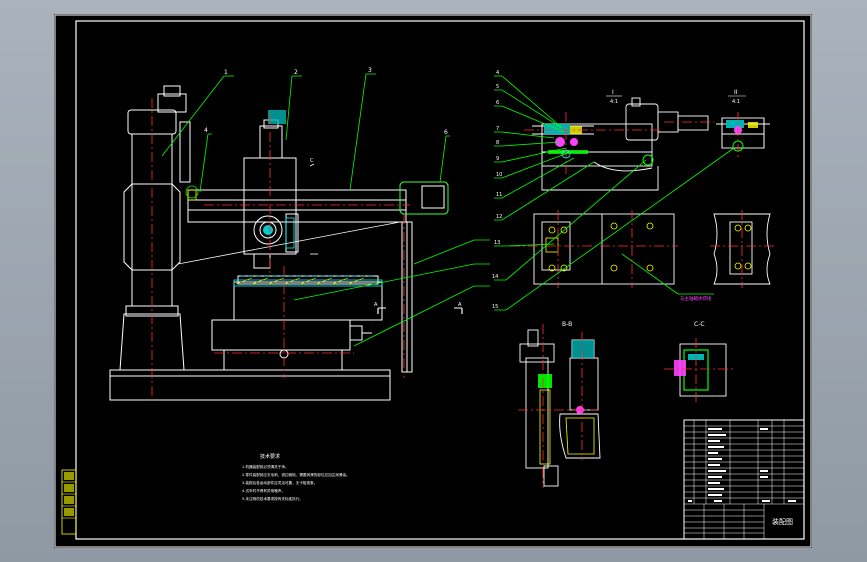  What do you see at coordinates (279, 482) in the screenshot?
I see `note-3: 3.装配后各运动部件应灵活可靠，无卡阻现象。` at bounding box center [279, 482].